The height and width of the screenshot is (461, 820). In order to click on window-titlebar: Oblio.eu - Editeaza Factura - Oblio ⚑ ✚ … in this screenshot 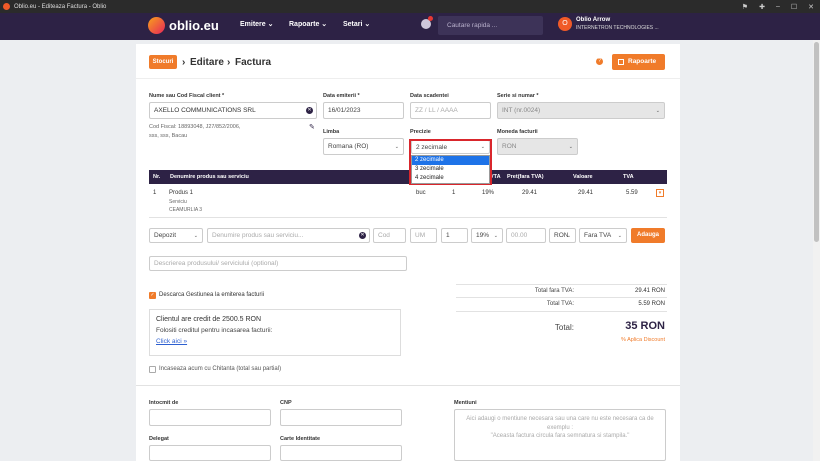, I will do `click(410, 6)`.